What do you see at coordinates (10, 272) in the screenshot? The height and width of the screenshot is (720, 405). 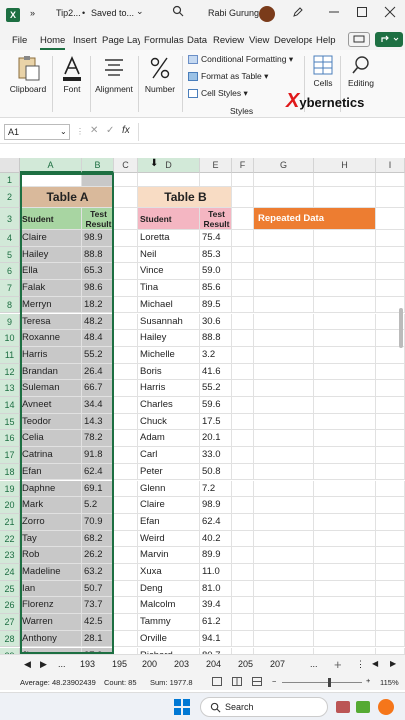 I see `row-header-6: 6` at bounding box center [10, 272].